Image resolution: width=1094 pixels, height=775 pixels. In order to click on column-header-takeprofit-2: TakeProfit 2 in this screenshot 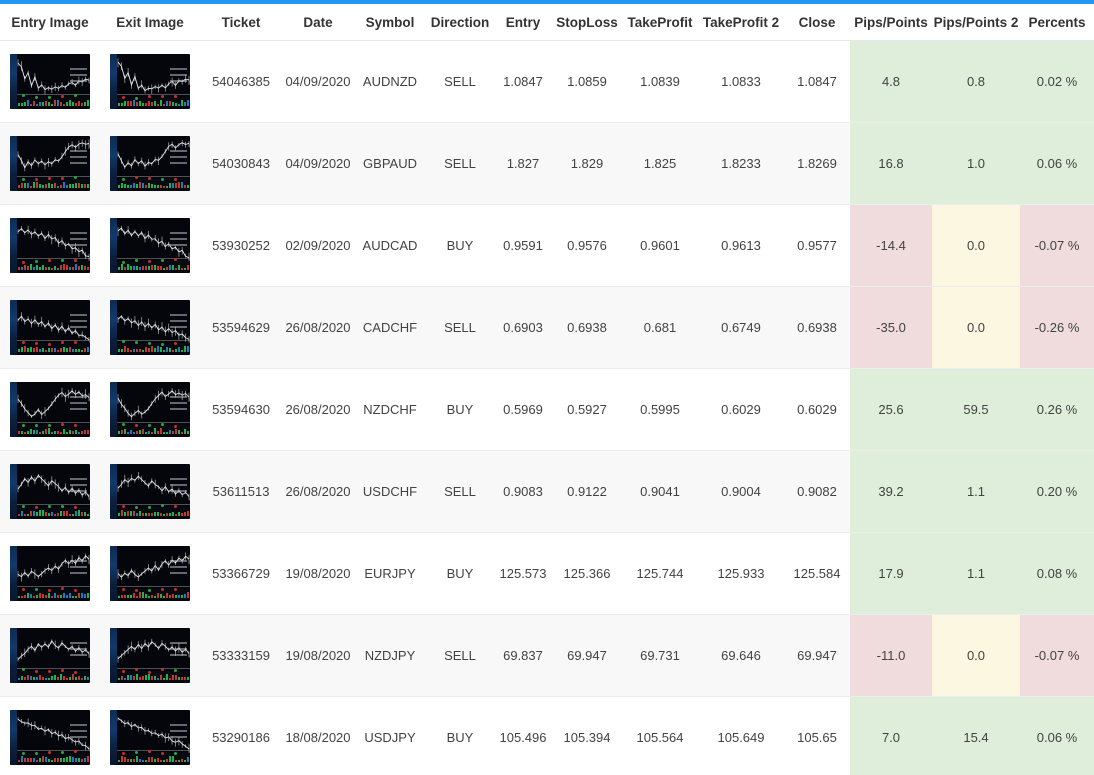, I will do `click(741, 22)`.